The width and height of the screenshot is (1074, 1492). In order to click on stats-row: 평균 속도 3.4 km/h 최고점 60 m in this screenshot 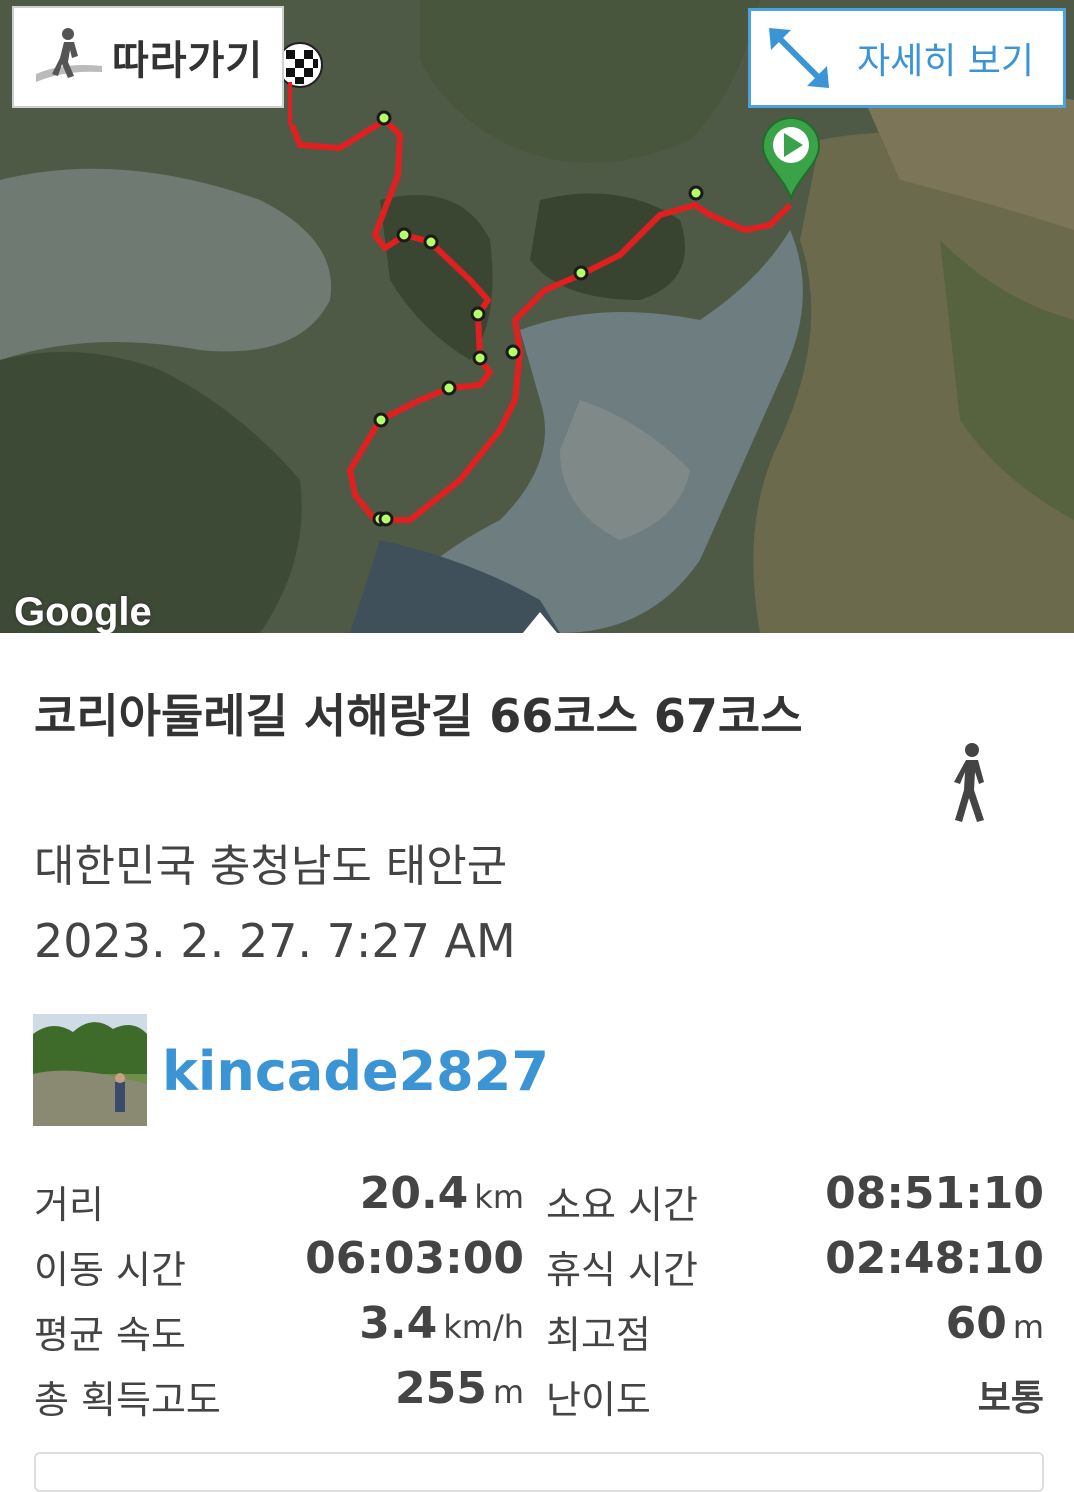, I will do `click(539, 1330)`.